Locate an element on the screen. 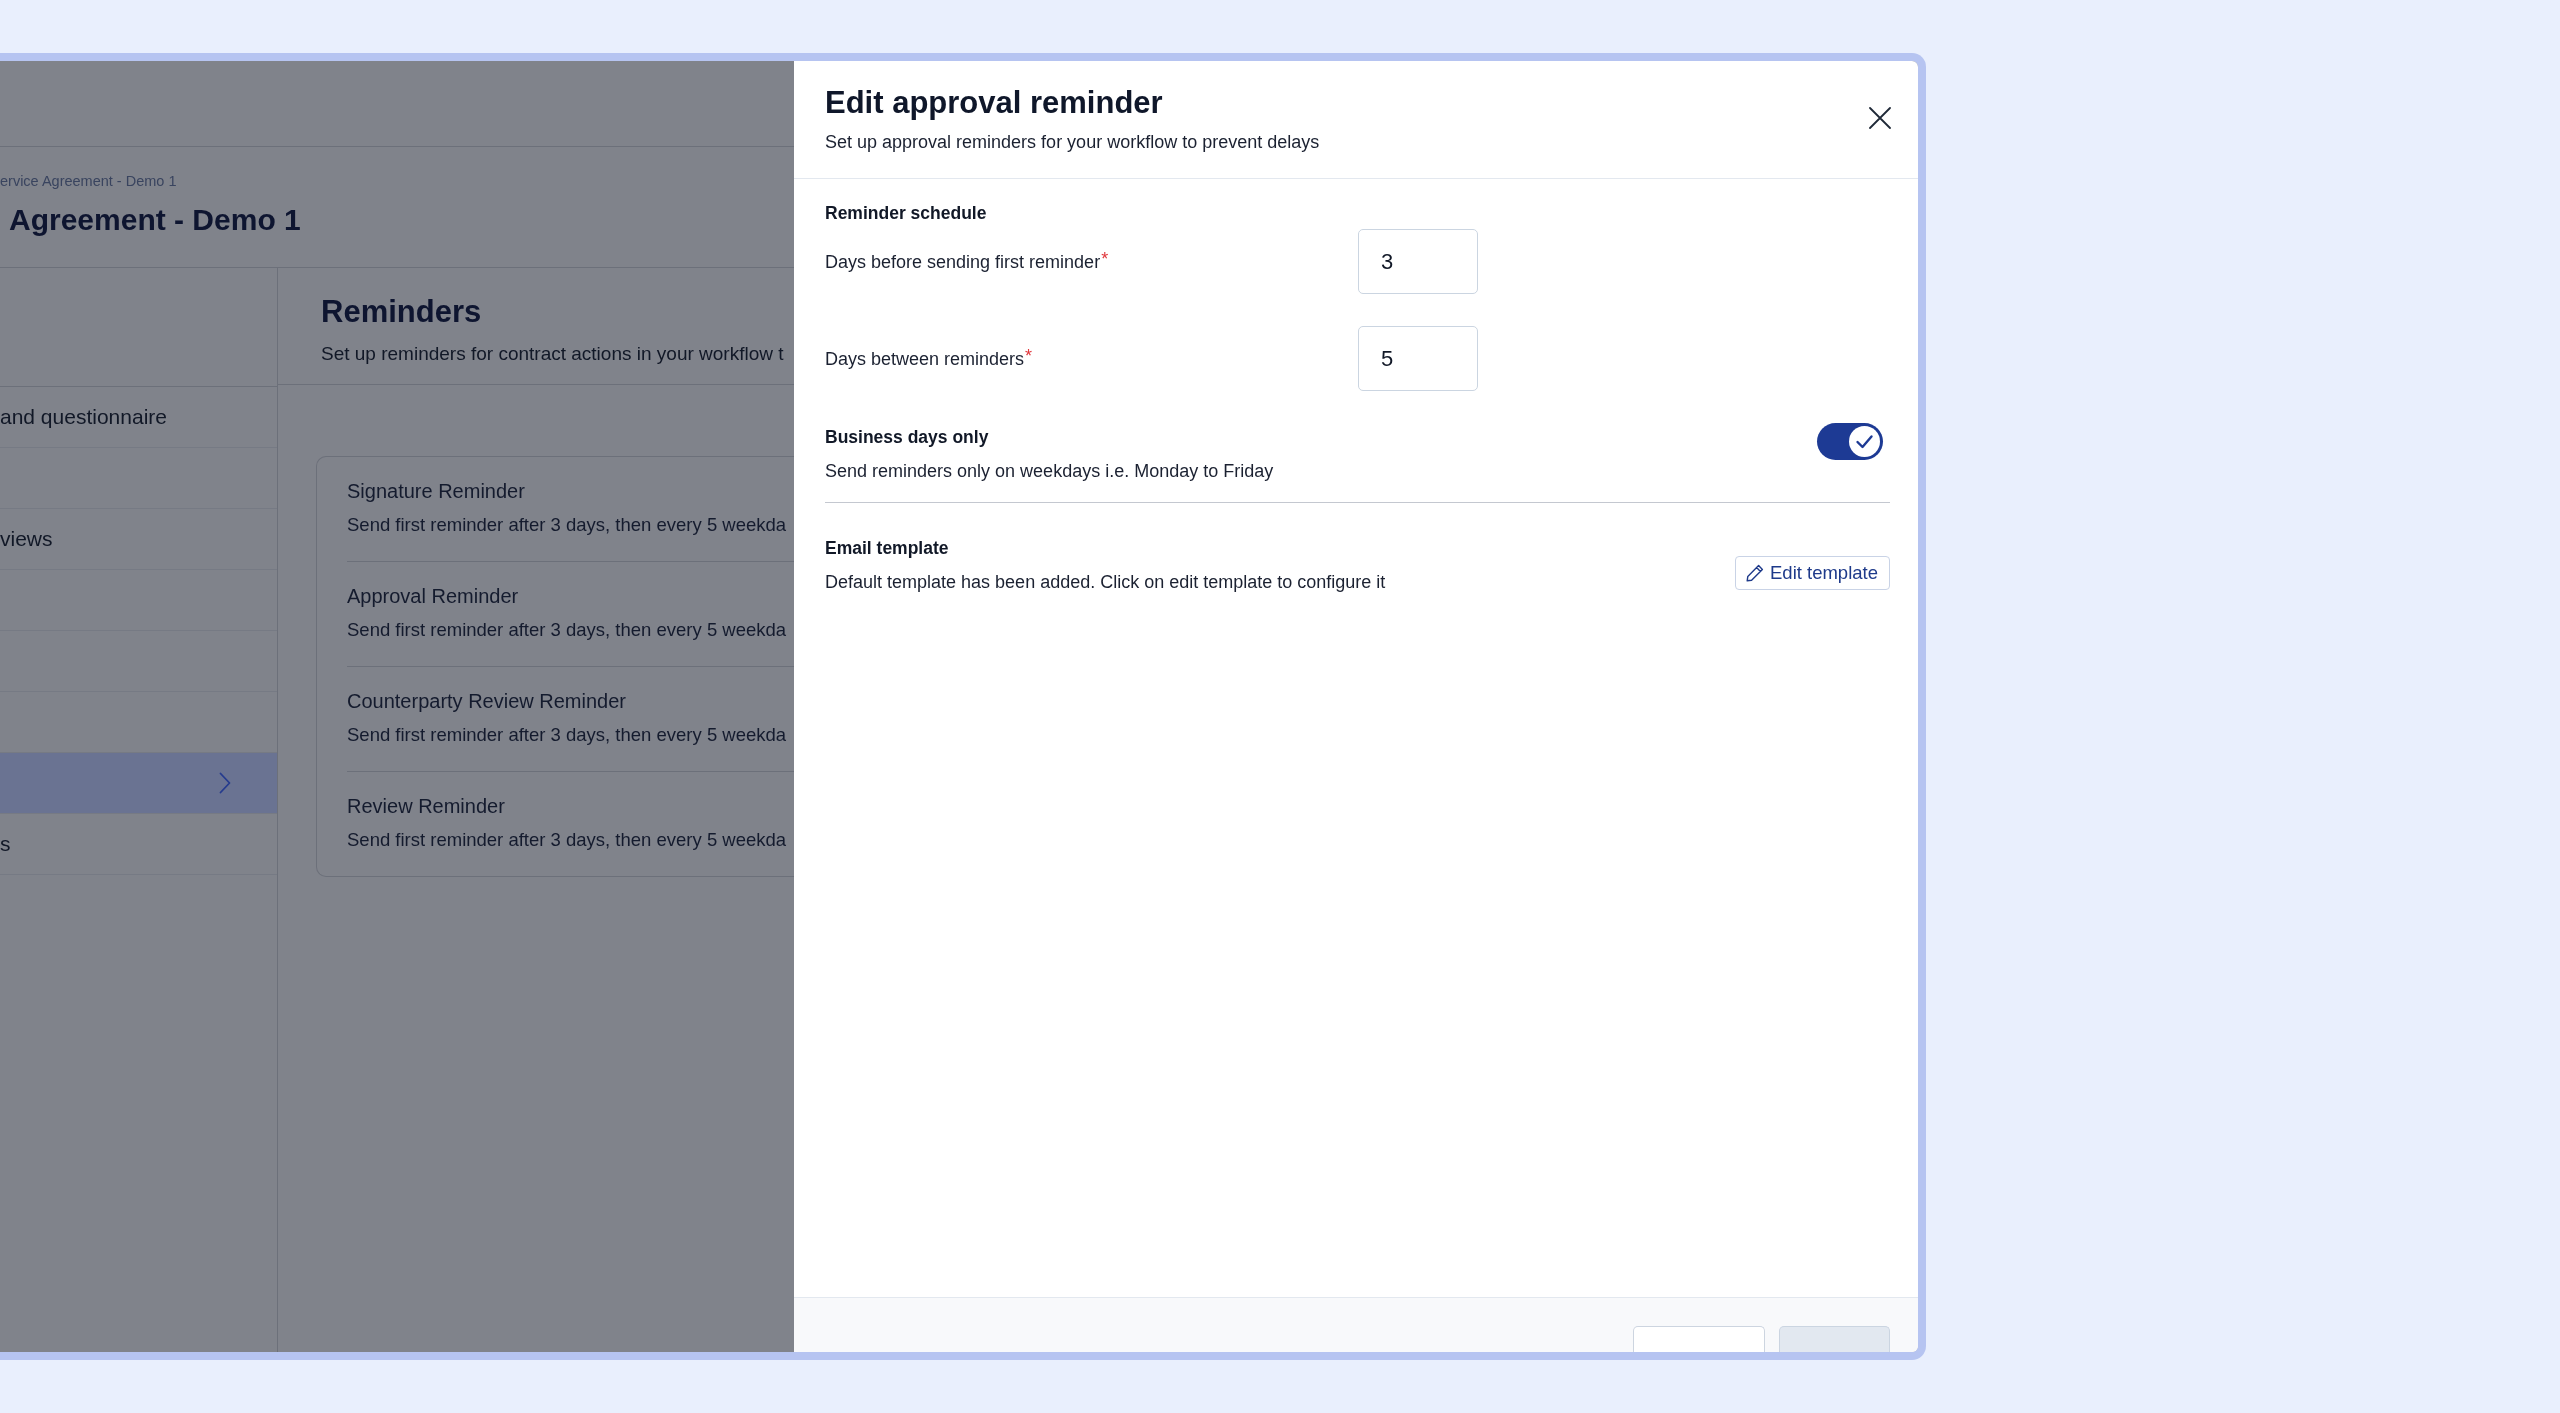 Image resolution: width=2560 pixels, height=1413 pixels. edit-template-button: Edit template is located at coordinates (1812, 573).